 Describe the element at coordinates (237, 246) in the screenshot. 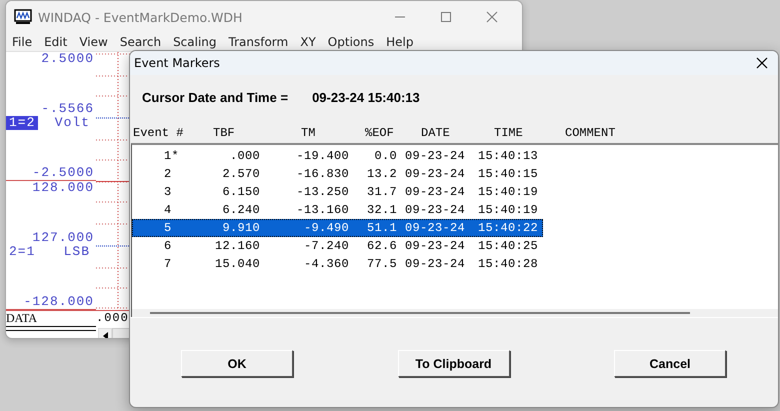

I see `table-cell-text: 12.160` at that location.